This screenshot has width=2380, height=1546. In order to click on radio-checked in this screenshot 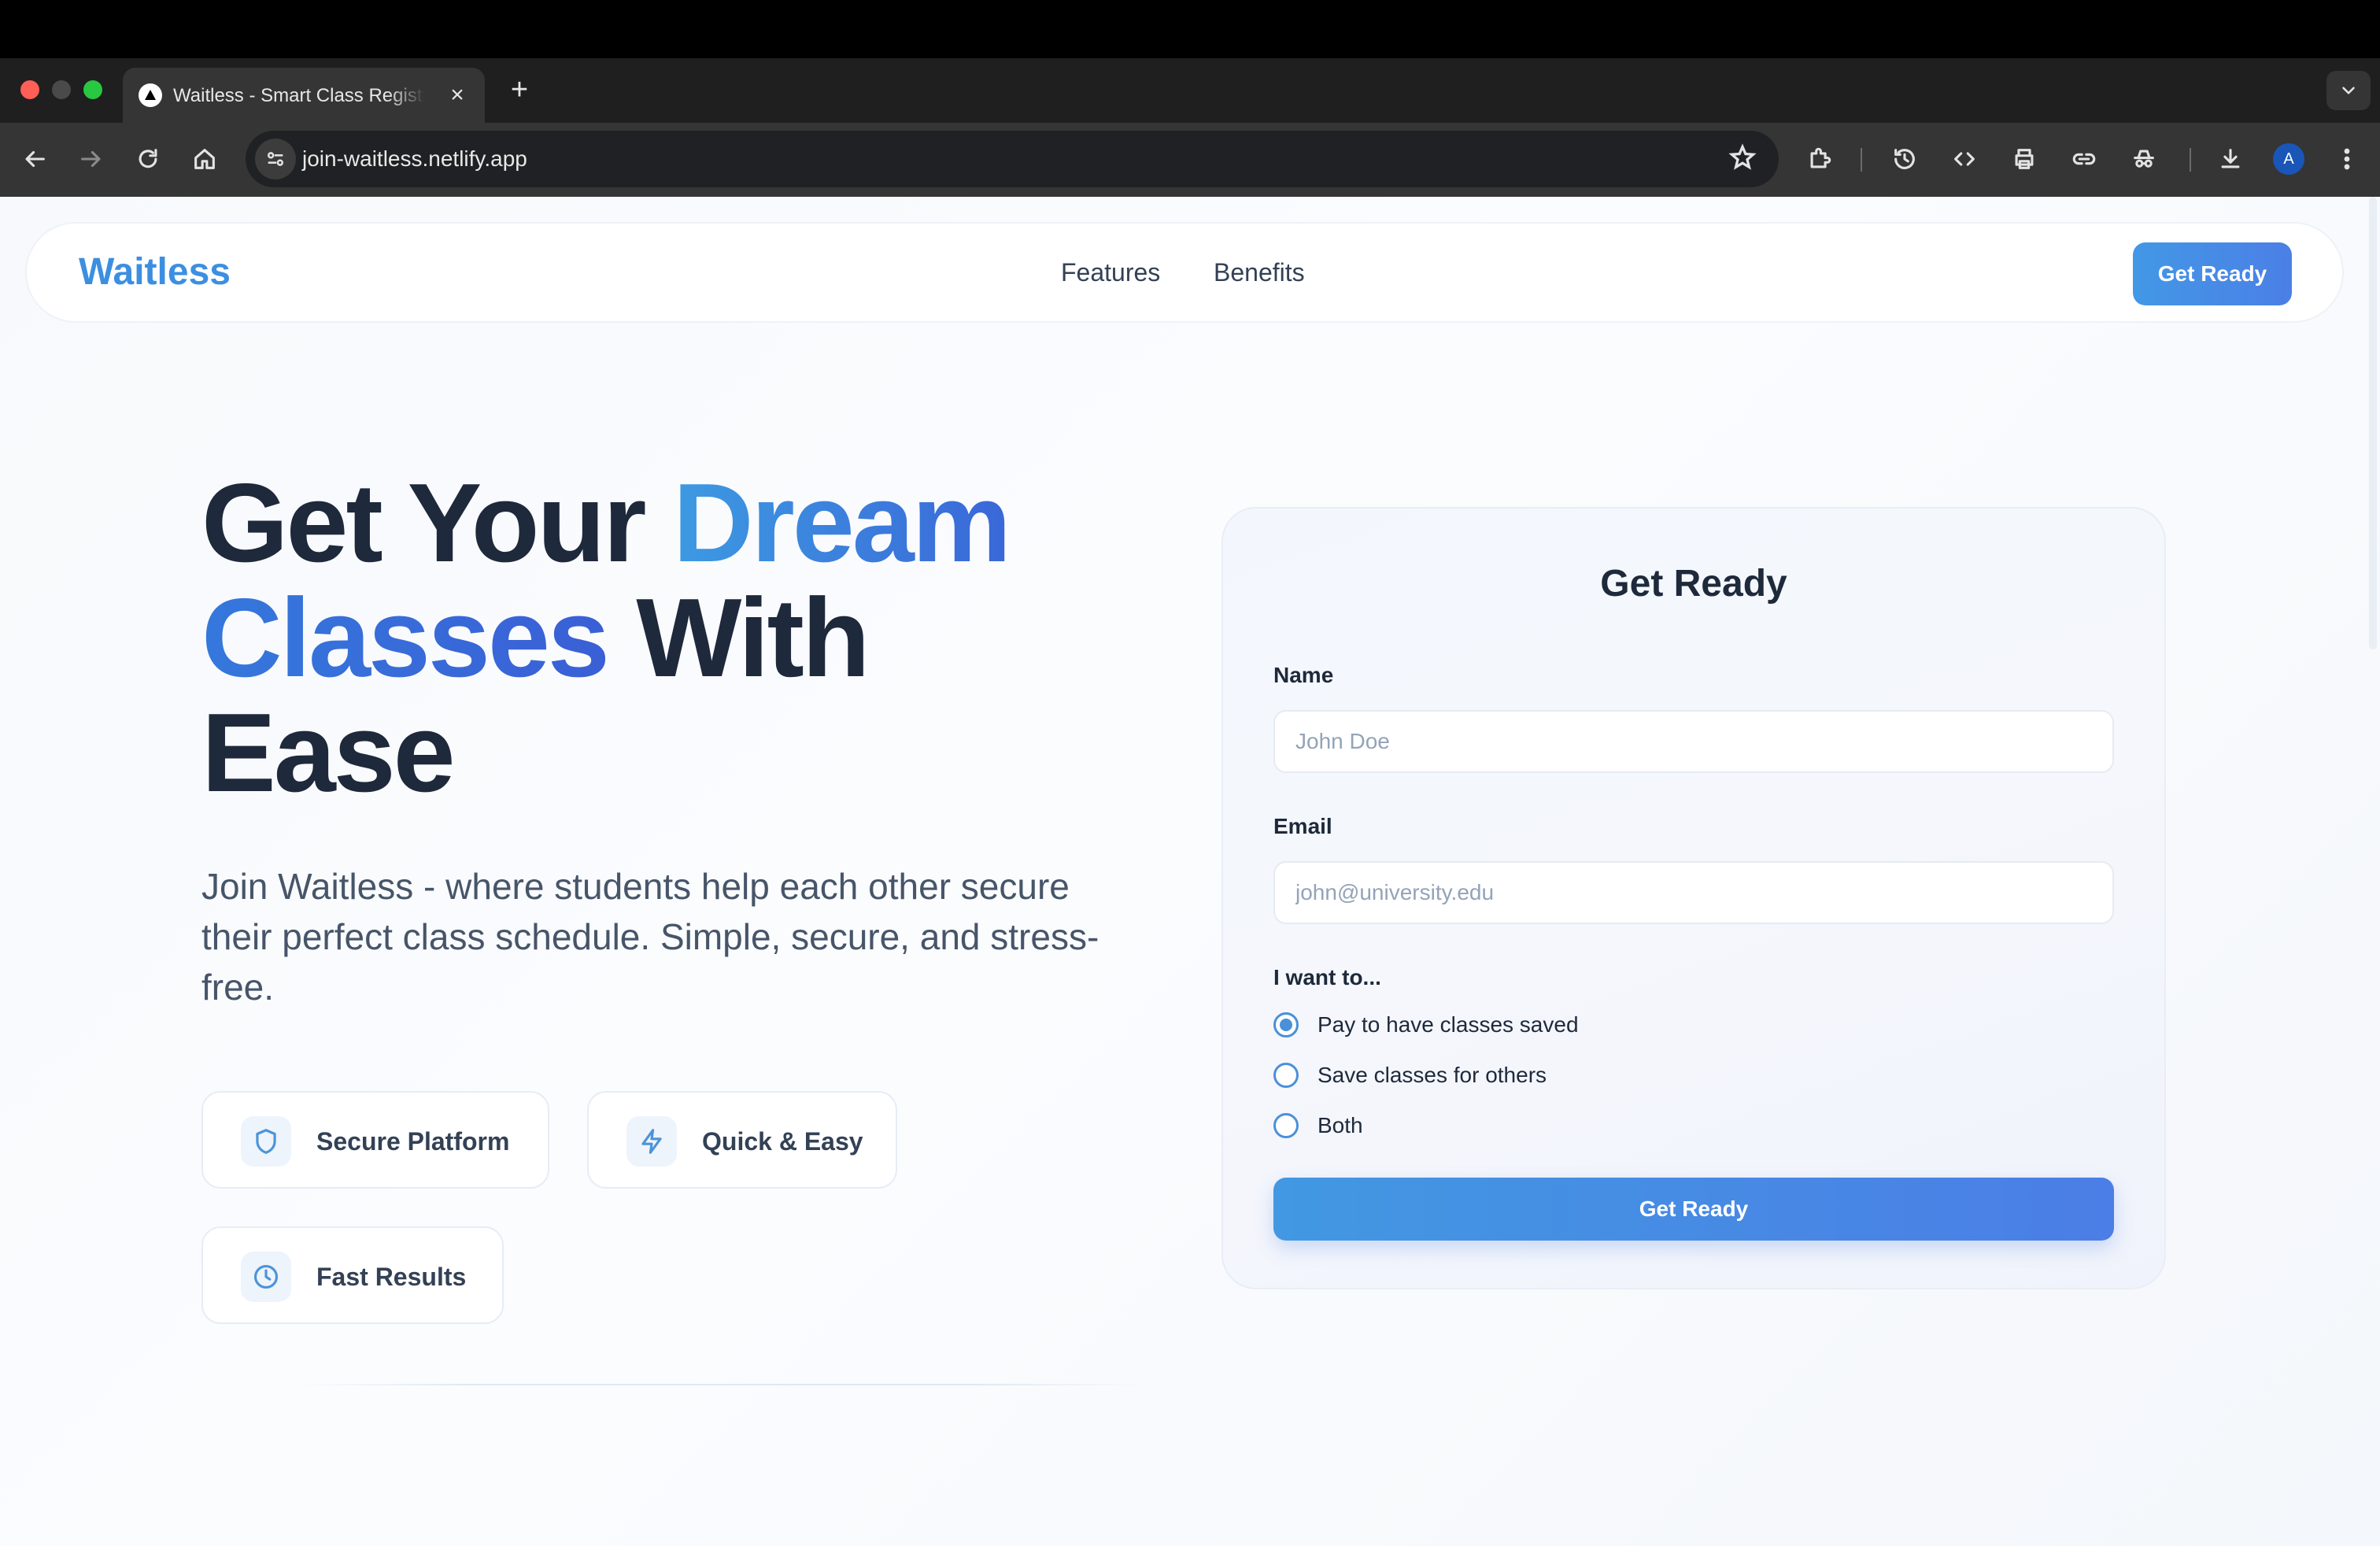, I will do `click(1286, 1024)`.